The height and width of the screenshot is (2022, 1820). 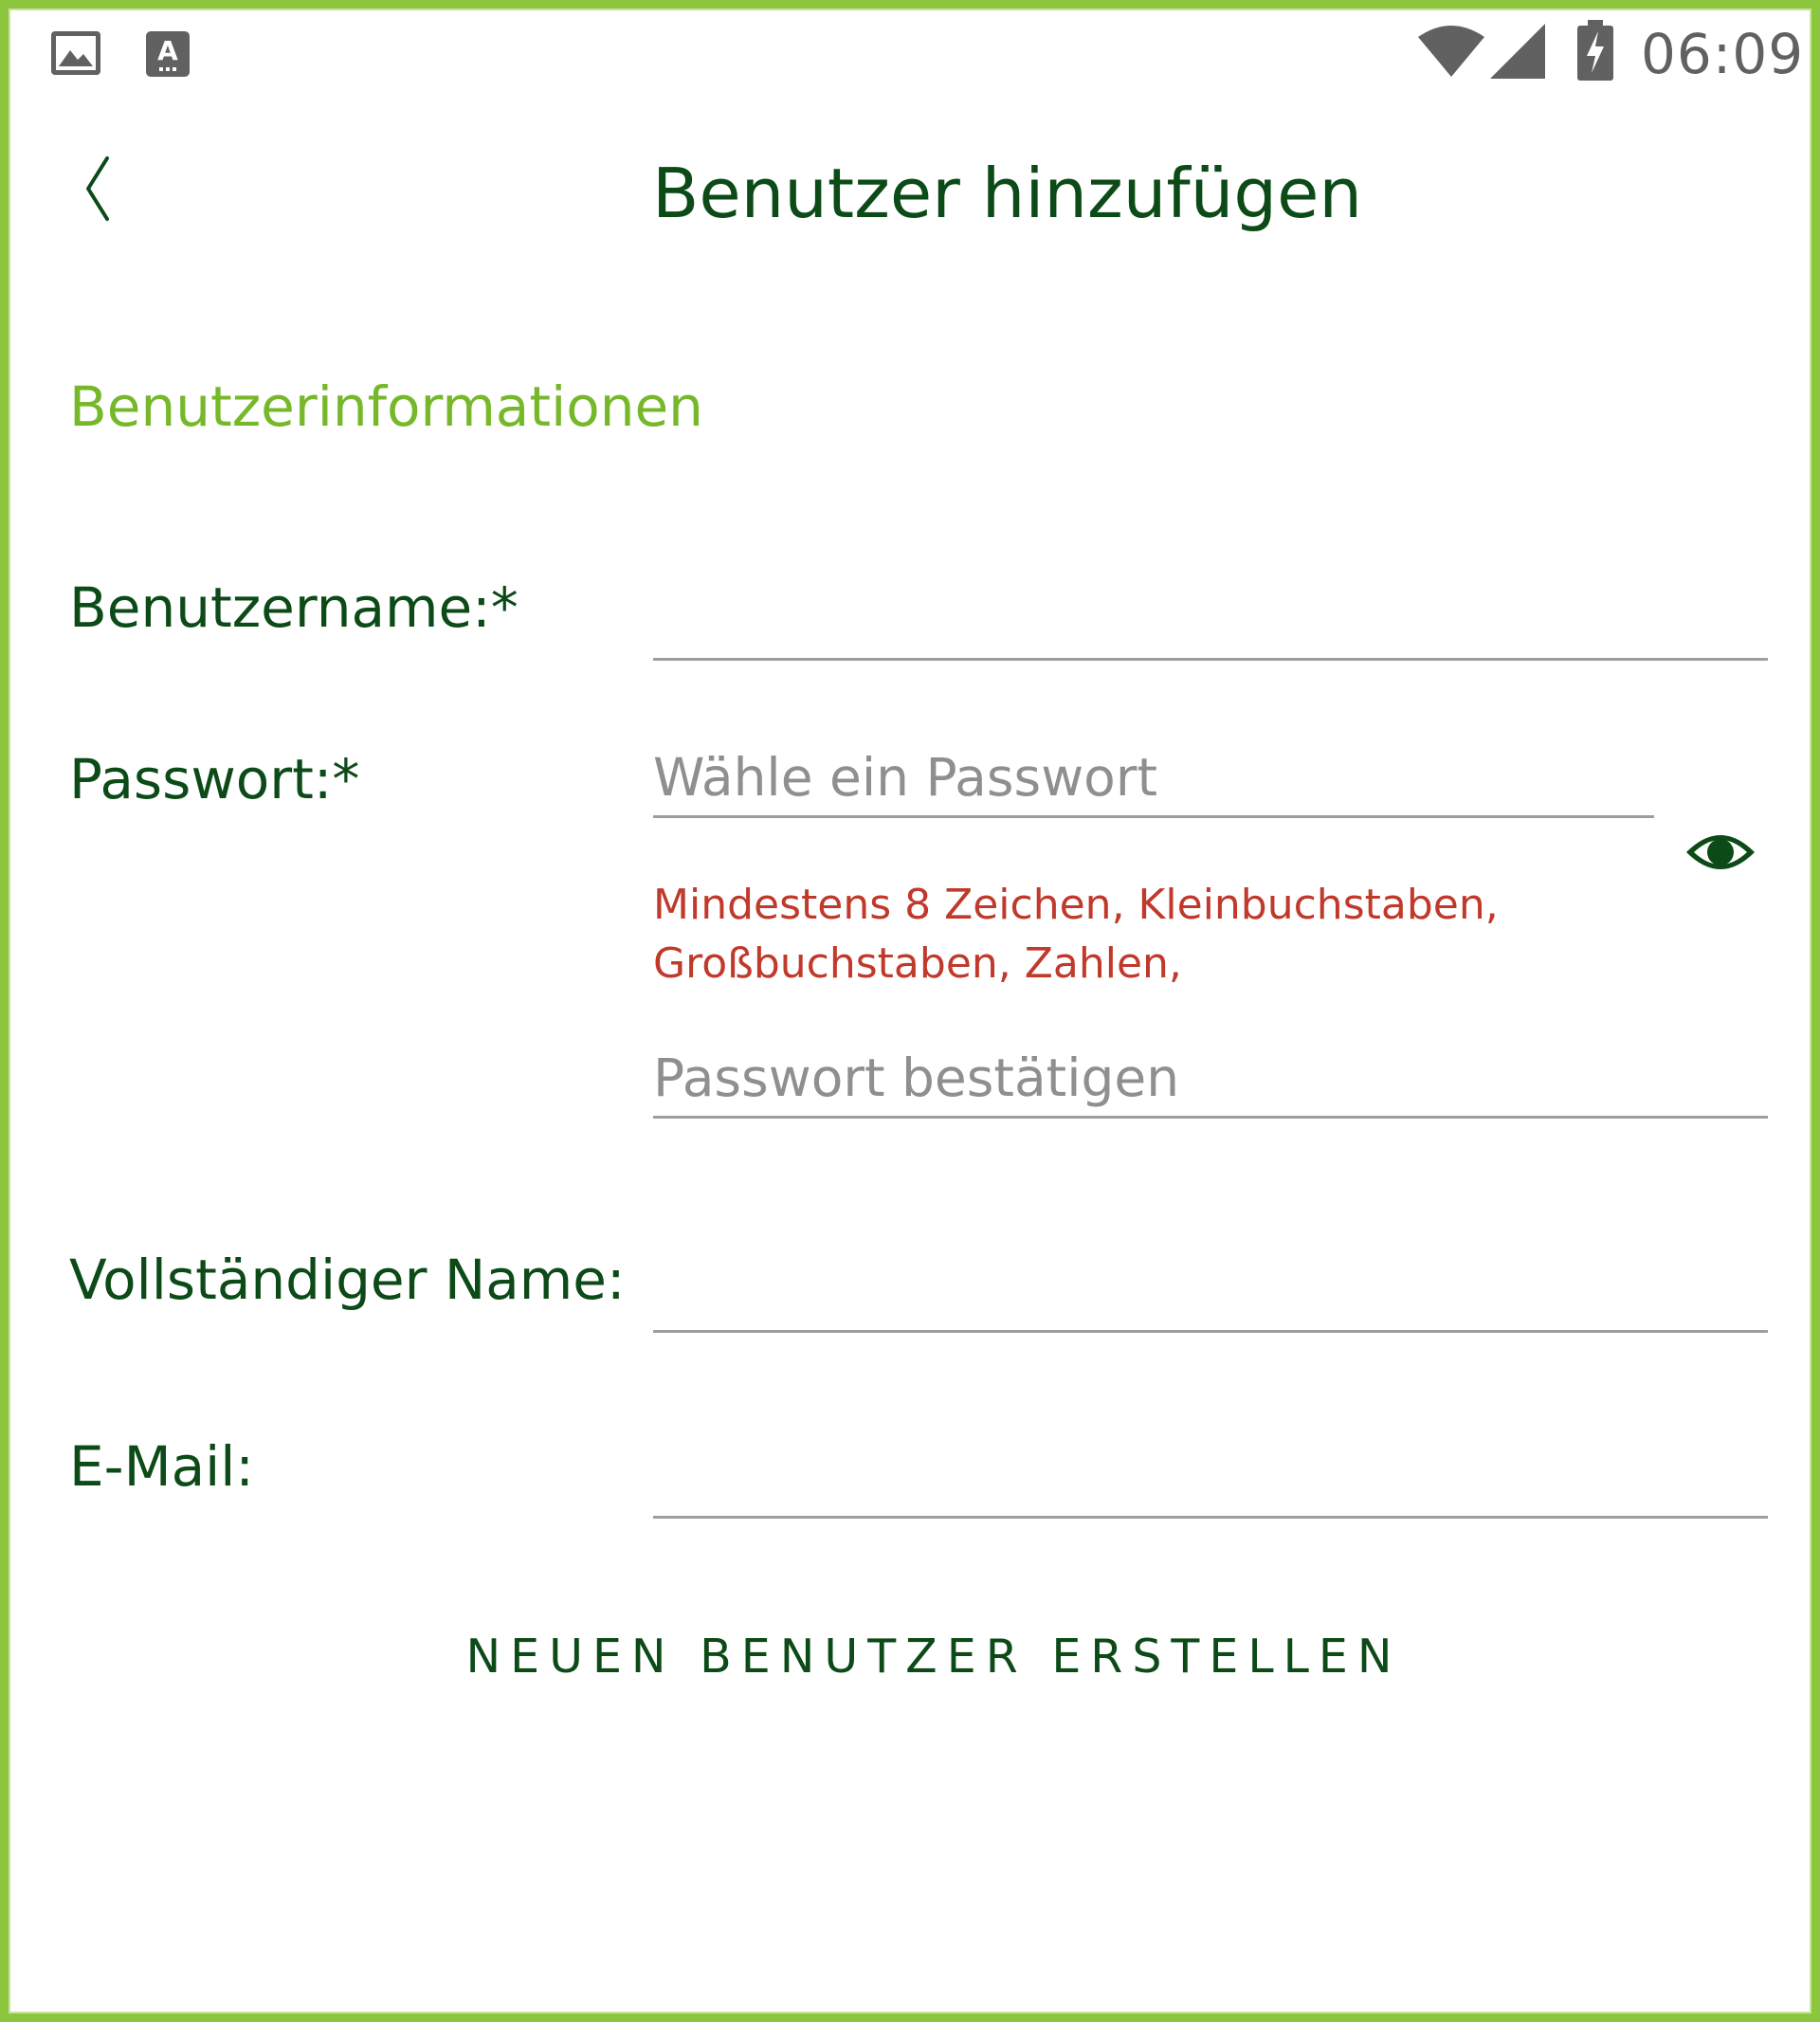 I want to click on email-label: E-Mail:, so click(x=161, y=1466).